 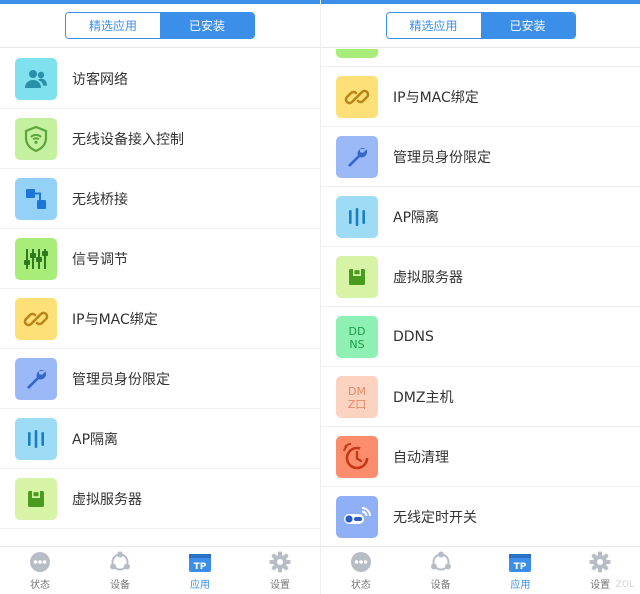 I want to click on auto-clean-icon, so click(x=357, y=456).